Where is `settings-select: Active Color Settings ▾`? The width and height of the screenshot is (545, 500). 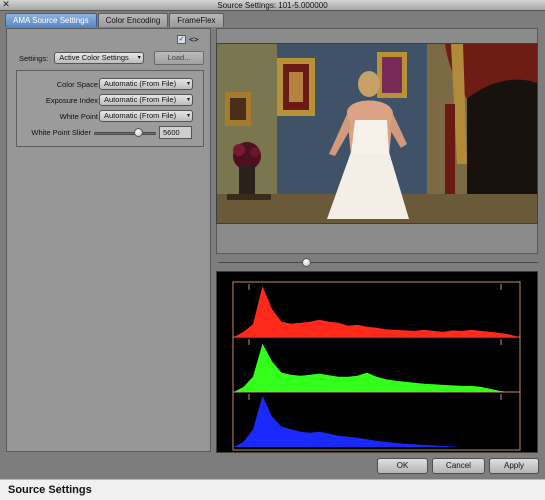 settings-select: Active Color Settings ▾ is located at coordinates (99, 58).